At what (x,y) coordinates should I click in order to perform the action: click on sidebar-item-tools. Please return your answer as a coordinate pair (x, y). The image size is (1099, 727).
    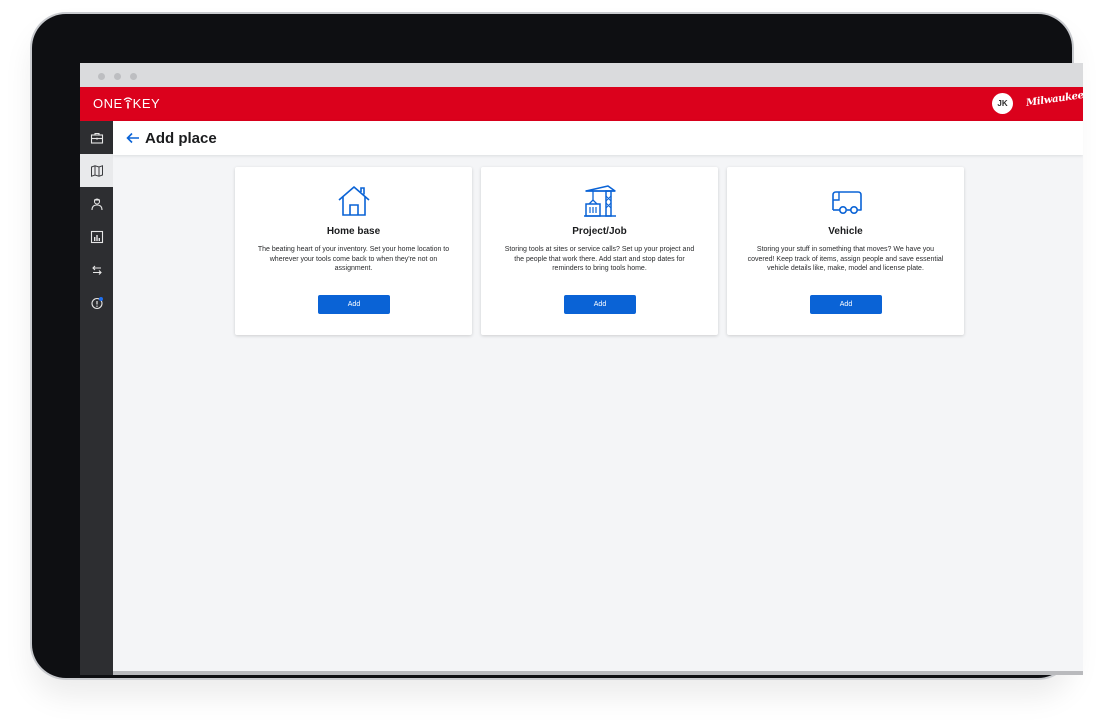
    Looking at the image, I should click on (96, 137).